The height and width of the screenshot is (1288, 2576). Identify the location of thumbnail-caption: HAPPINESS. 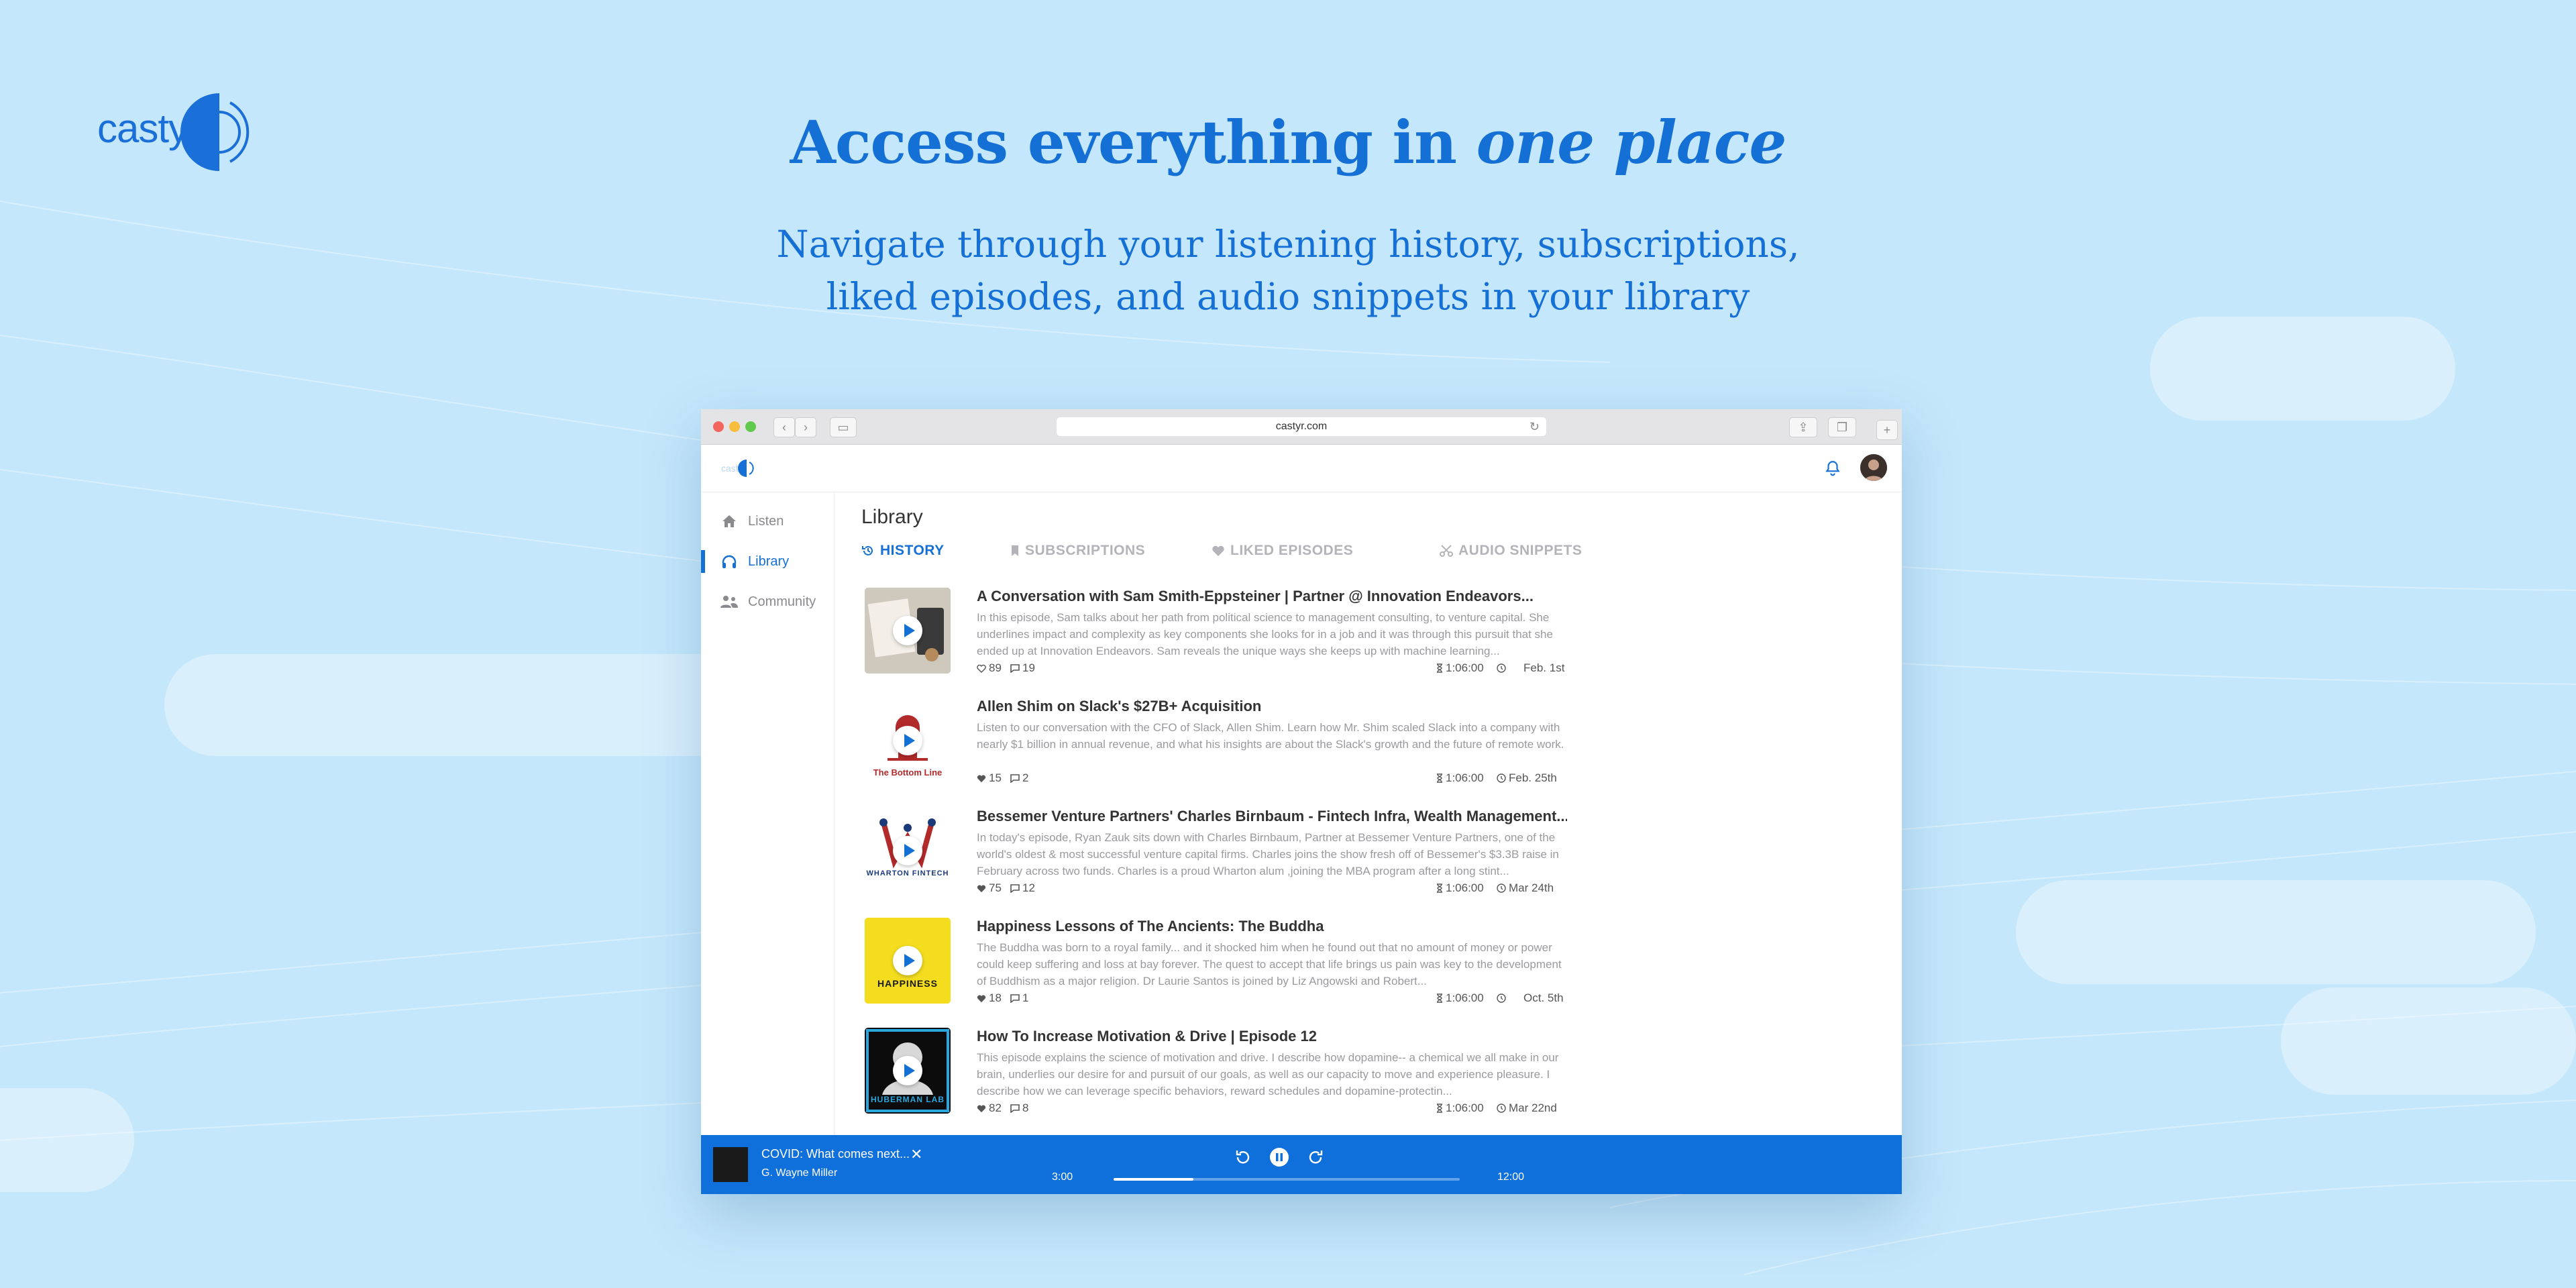
(907, 983).